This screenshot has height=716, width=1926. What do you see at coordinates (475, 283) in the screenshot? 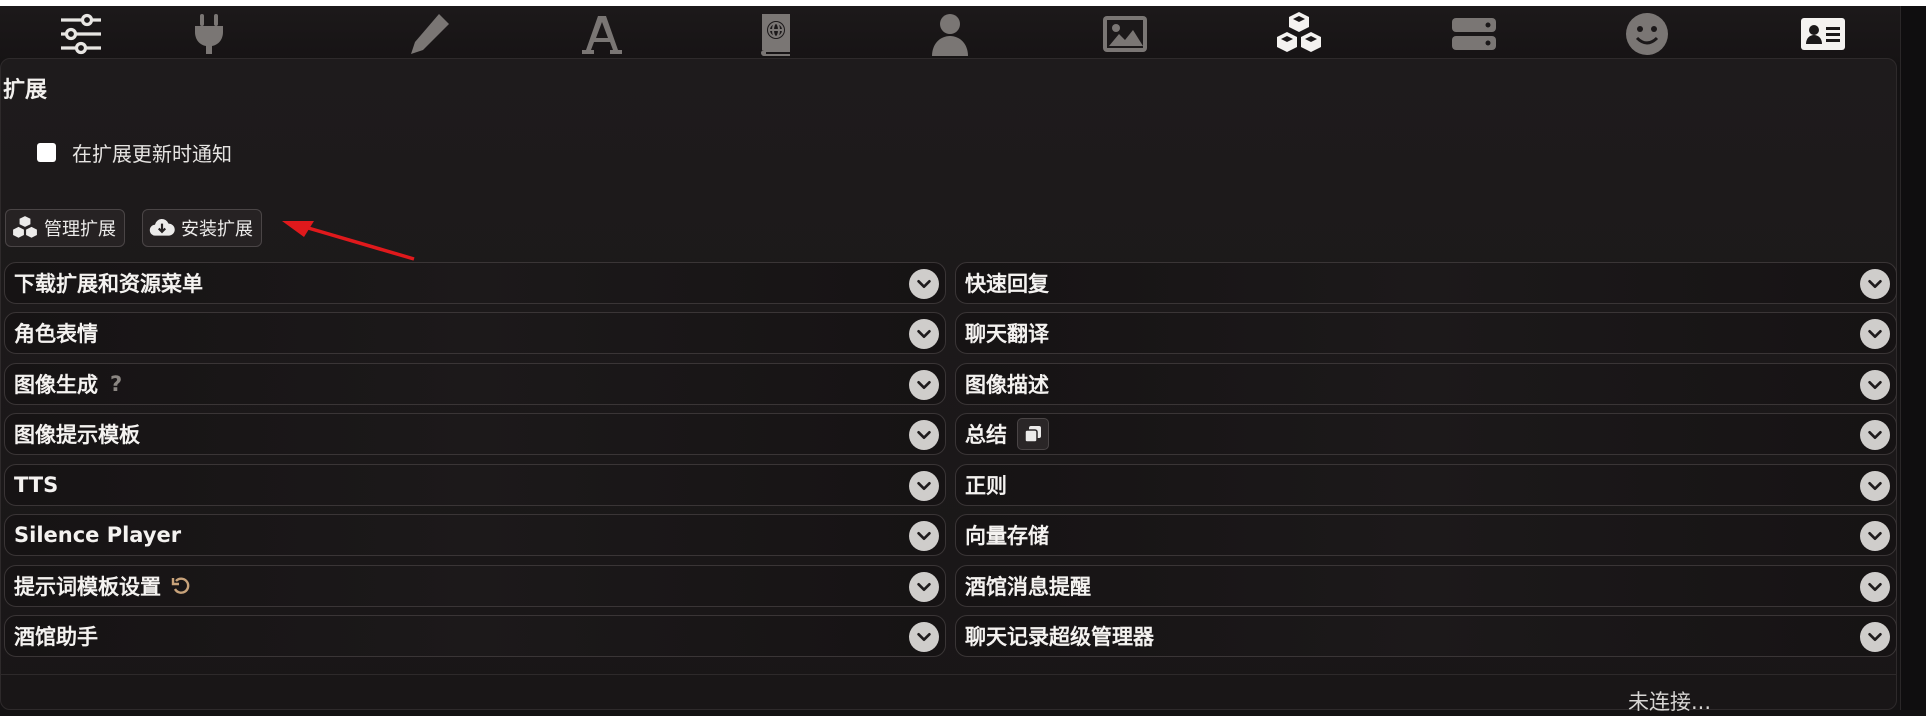
I see `extension-drawer: 下载扩展和资源菜单` at bounding box center [475, 283].